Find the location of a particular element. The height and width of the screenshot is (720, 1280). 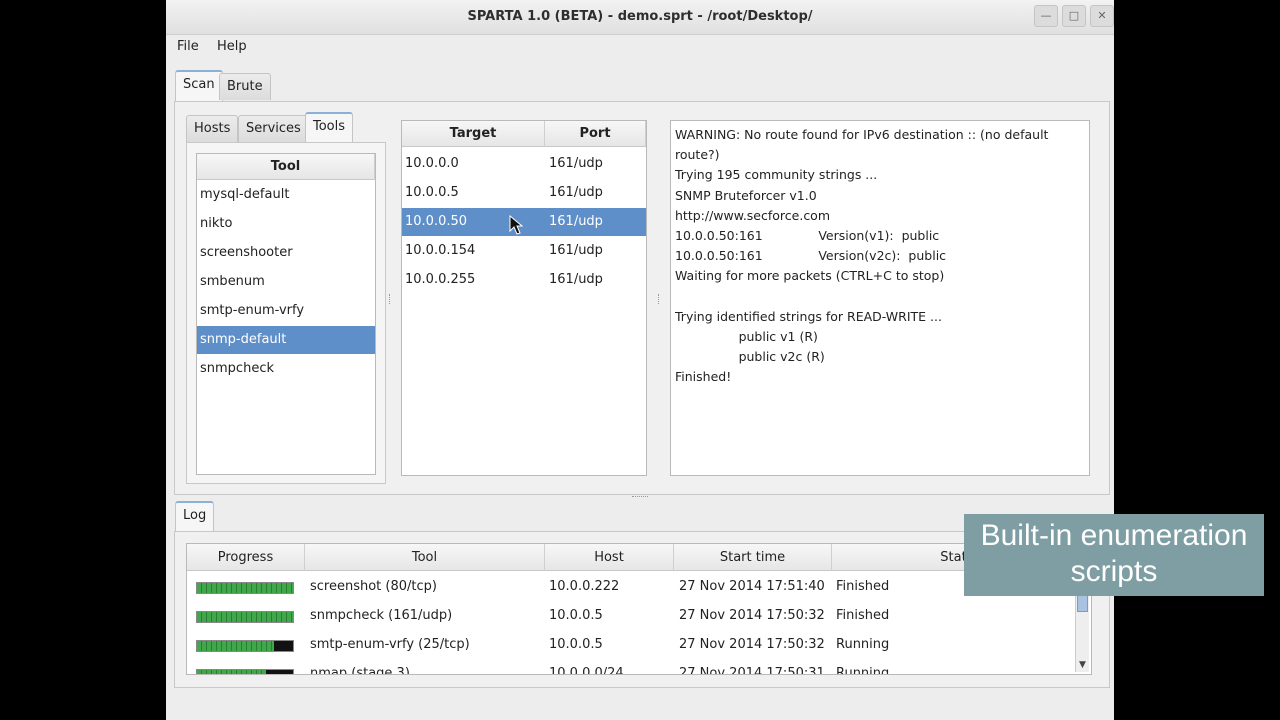

menu-bar: File Help is located at coordinates (640, 47).